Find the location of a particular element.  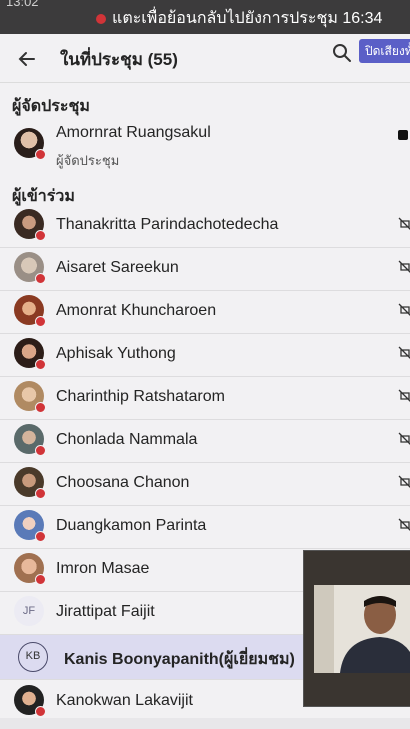

list-item: Aisaret Sareekun is located at coordinates (205, 269).